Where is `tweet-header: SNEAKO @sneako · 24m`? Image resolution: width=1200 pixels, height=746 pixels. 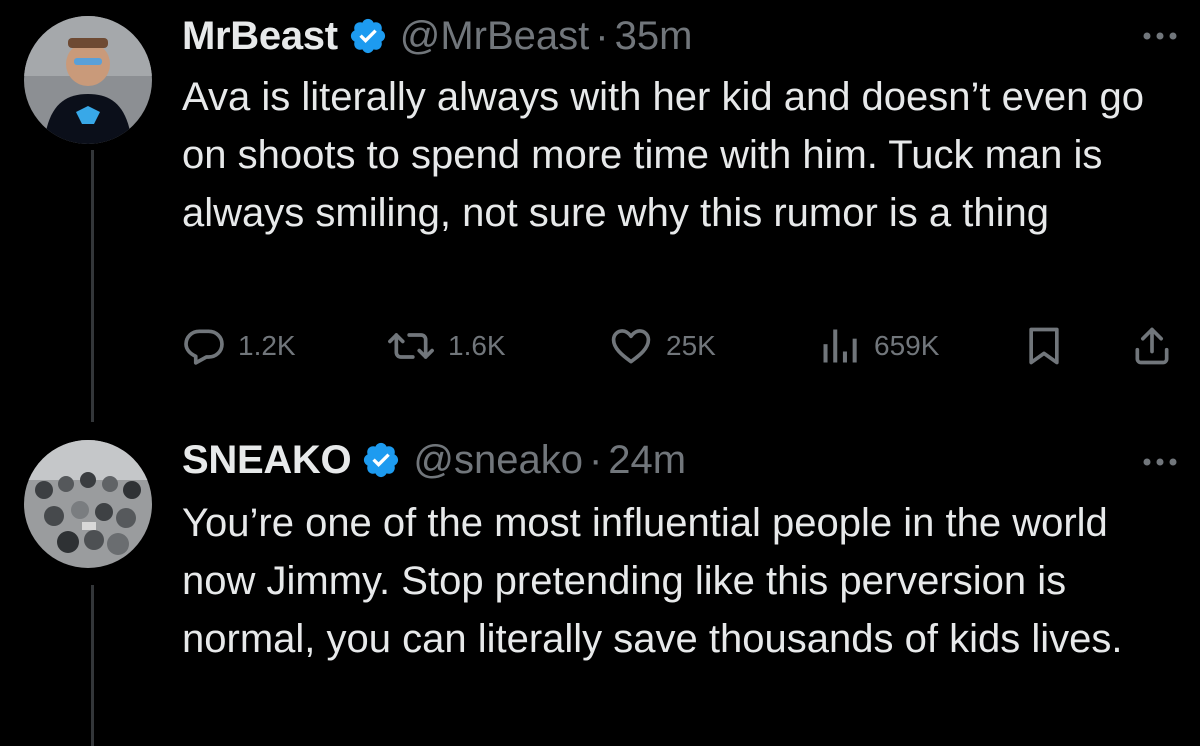
tweet-header: SNEAKO @sneako · 24m is located at coordinates (434, 460).